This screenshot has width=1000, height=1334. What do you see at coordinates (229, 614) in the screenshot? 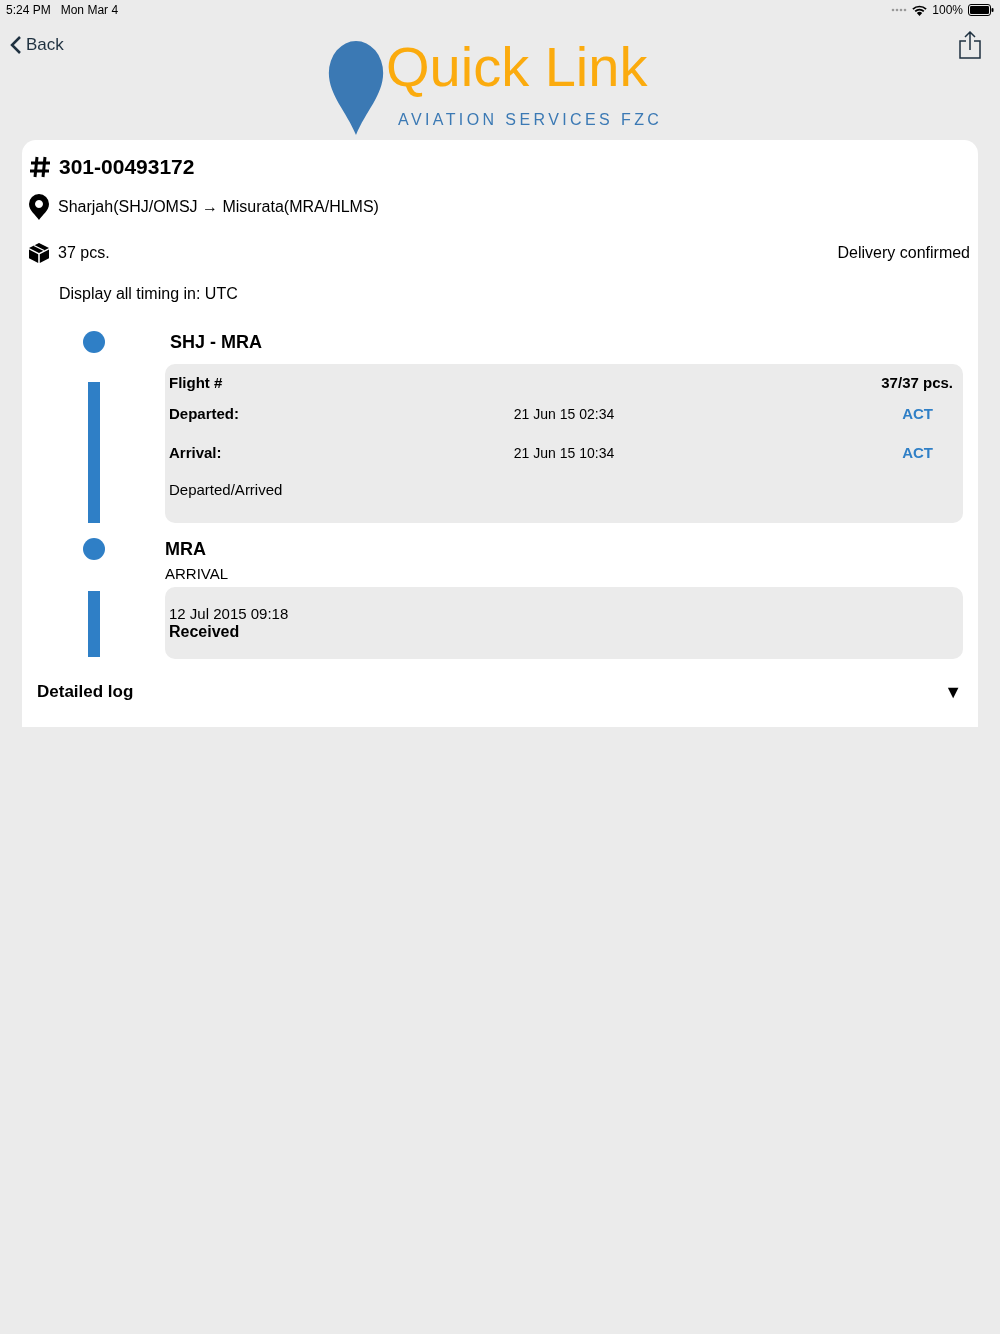
I see `event-time: 12 Jul 2015 09:18` at bounding box center [229, 614].